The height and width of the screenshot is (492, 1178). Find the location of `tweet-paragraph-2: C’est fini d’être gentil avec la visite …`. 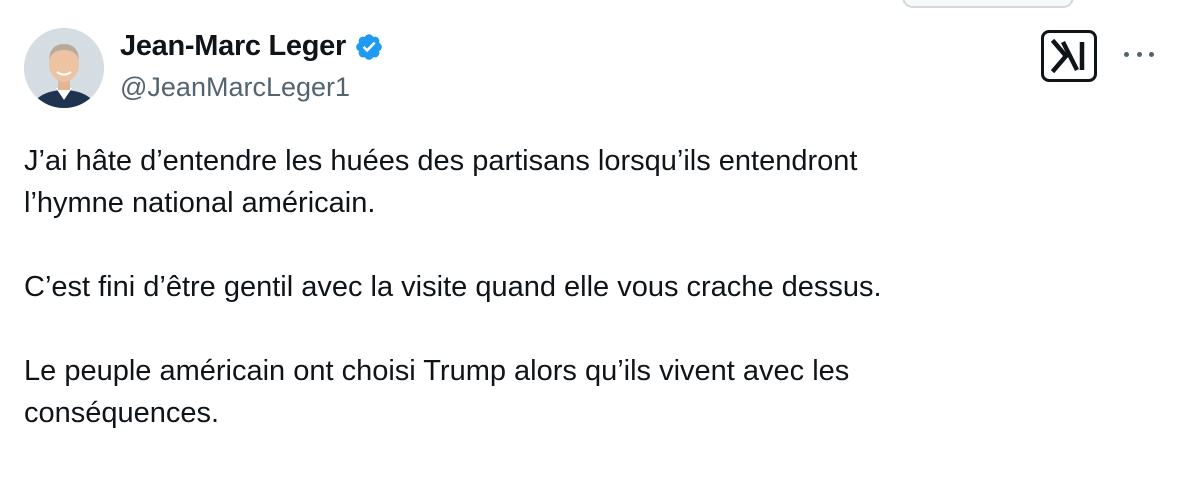

tweet-paragraph-2: C’est fini d’être gentil avec la visite … is located at coordinates (453, 287).